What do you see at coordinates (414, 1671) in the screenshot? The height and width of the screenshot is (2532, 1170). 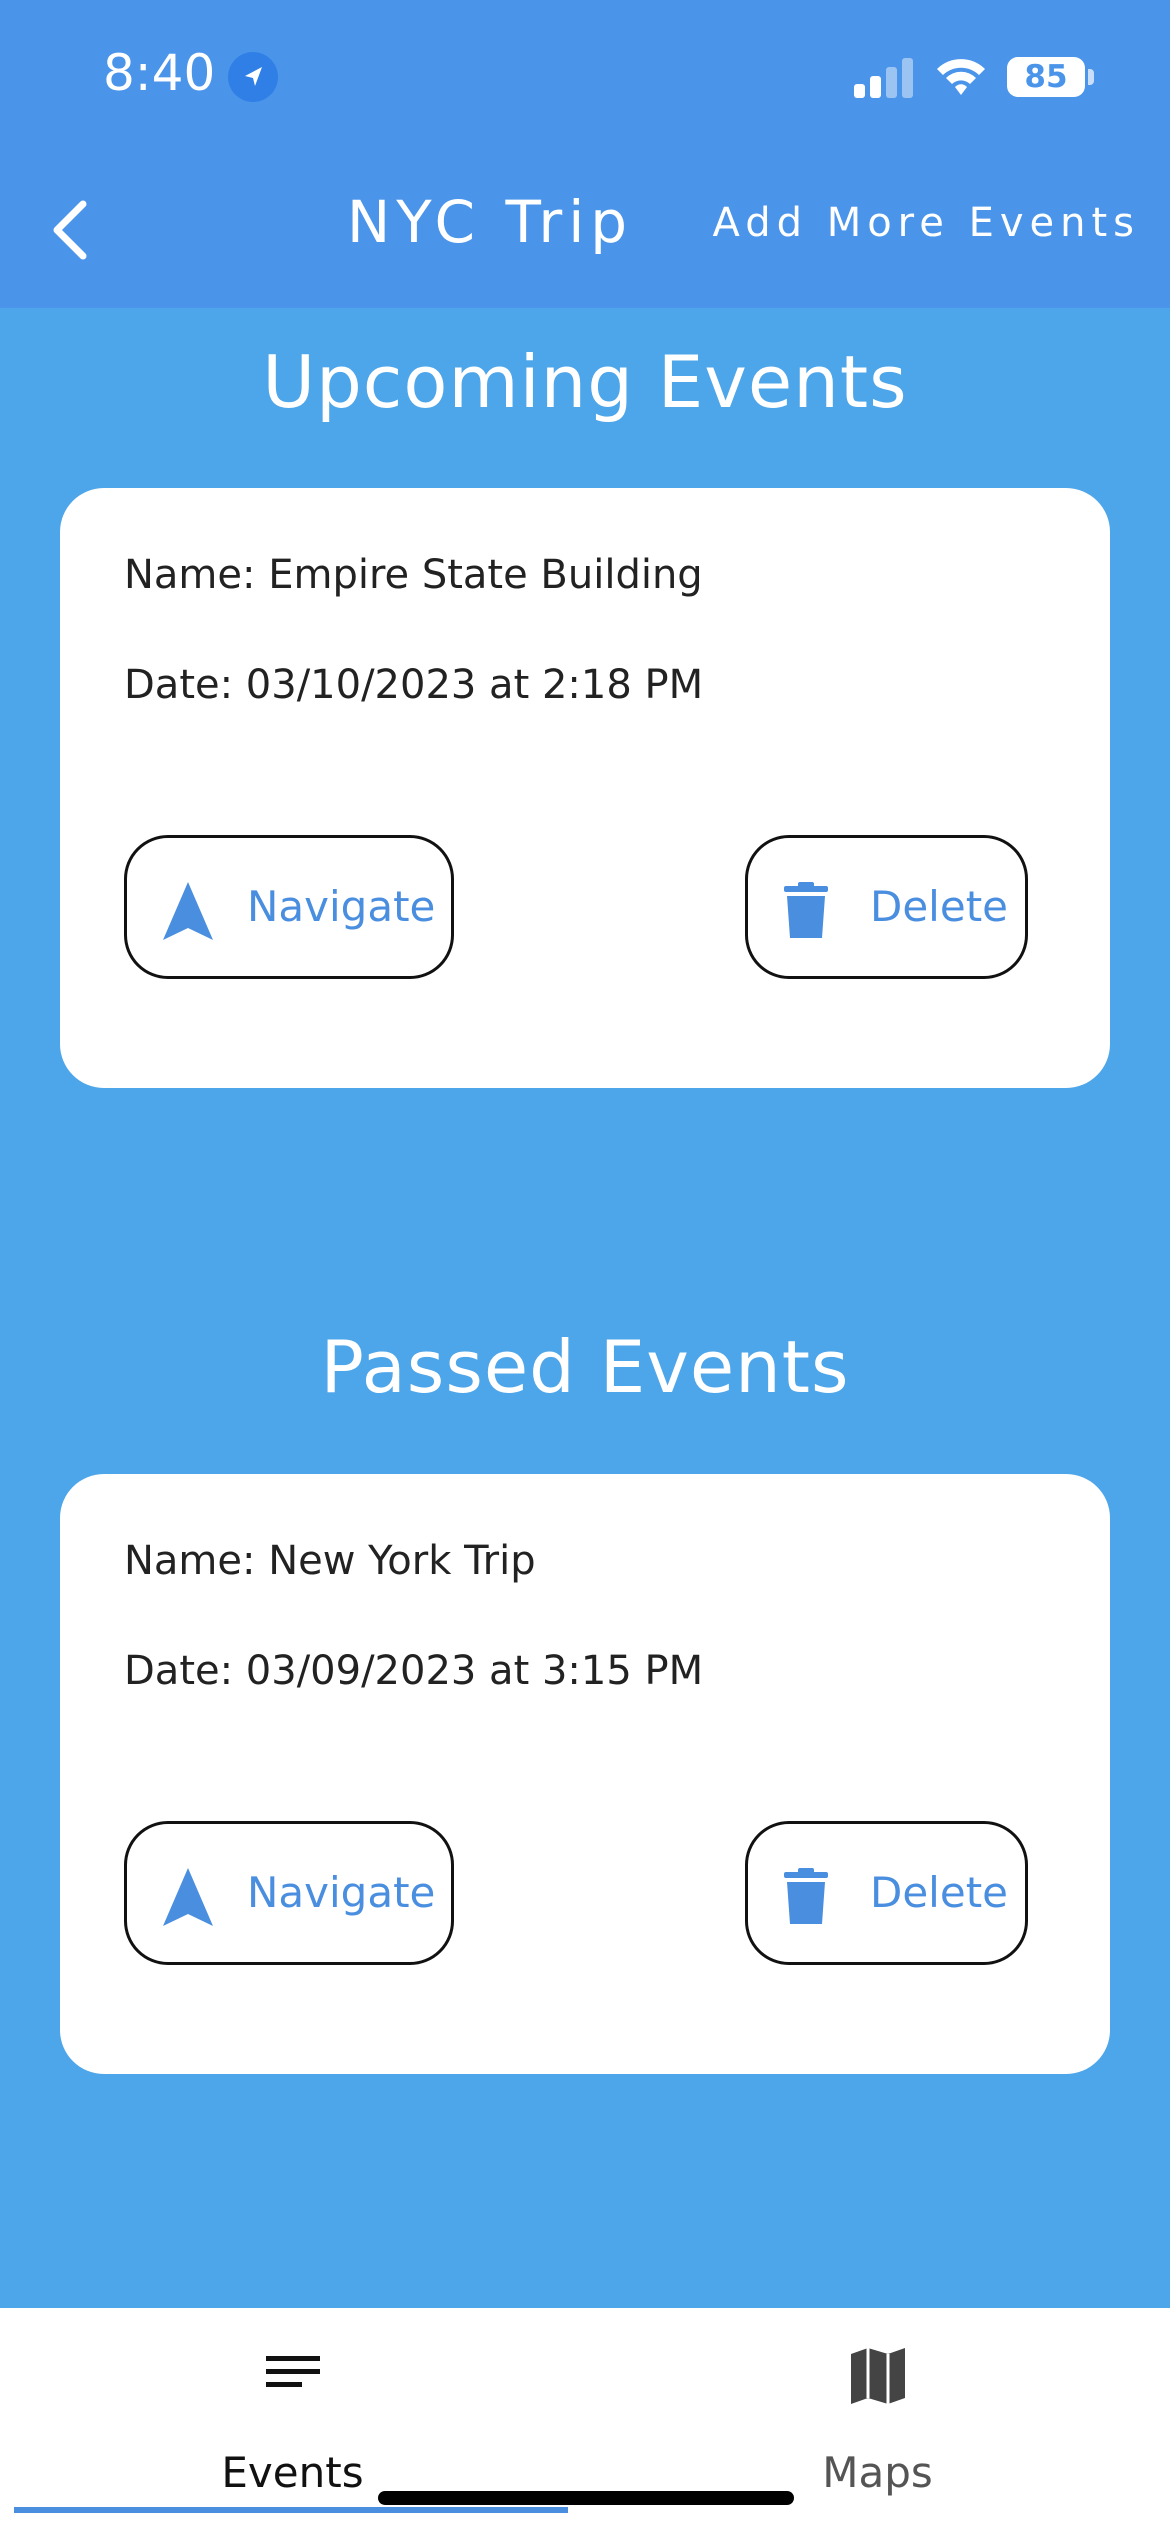 I see `event-date: Date: 03/09/2023 at 3:15 PM` at bounding box center [414, 1671].